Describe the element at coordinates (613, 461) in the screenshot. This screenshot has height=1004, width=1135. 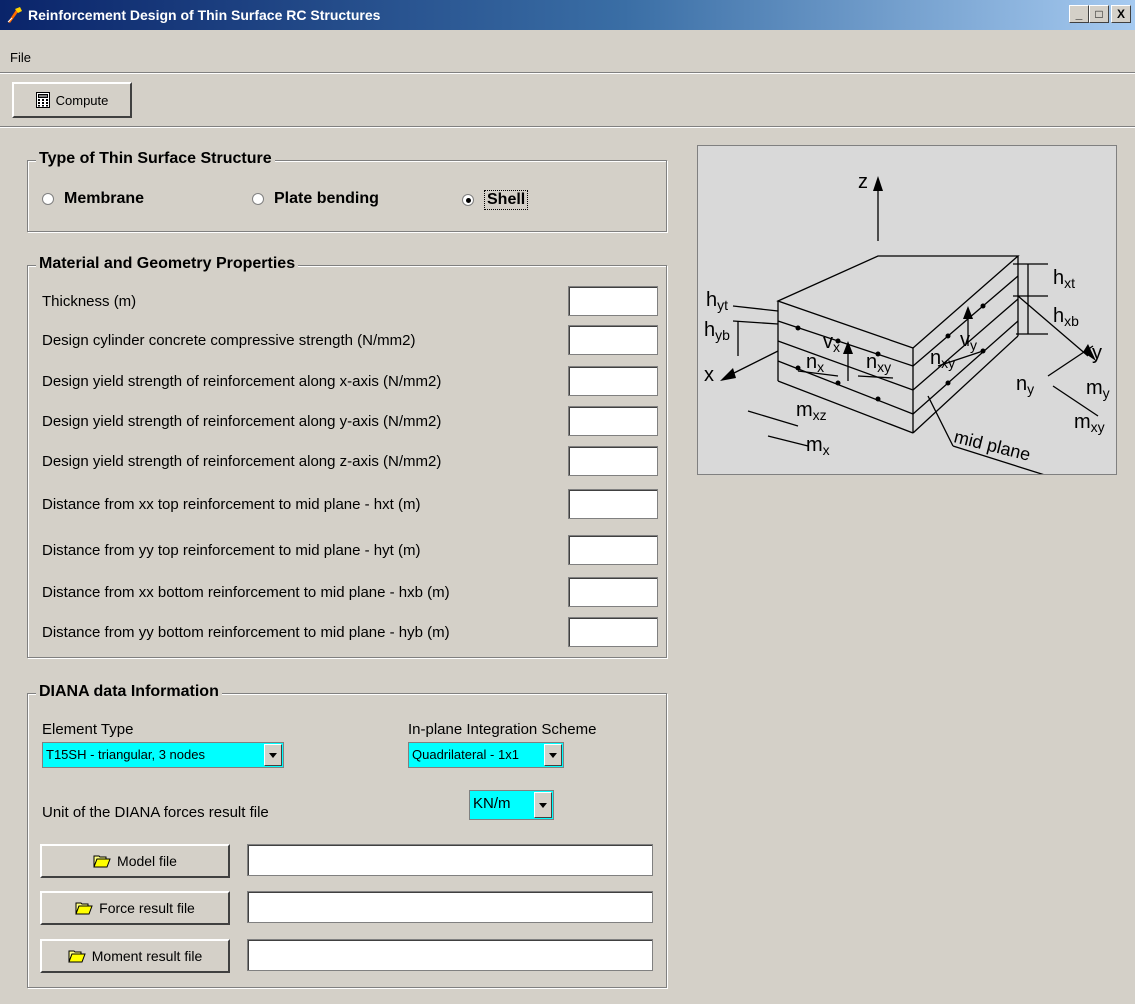
I see `yield-z-input` at that location.